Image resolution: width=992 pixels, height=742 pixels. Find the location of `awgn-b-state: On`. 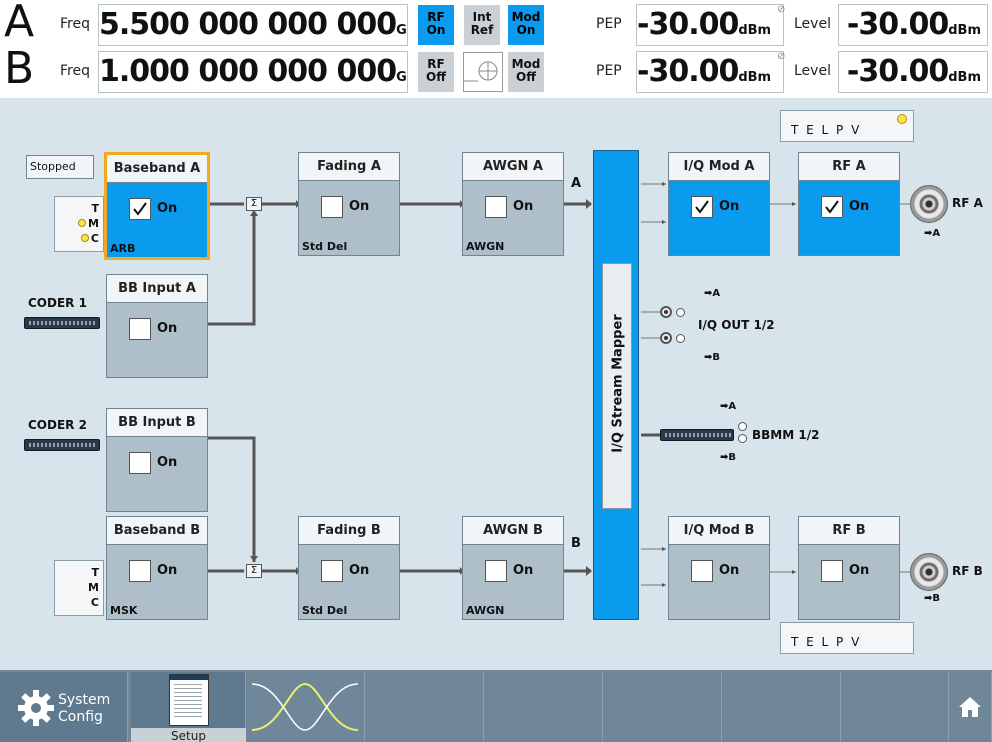

awgn-b-state: On is located at coordinates (523, 570).